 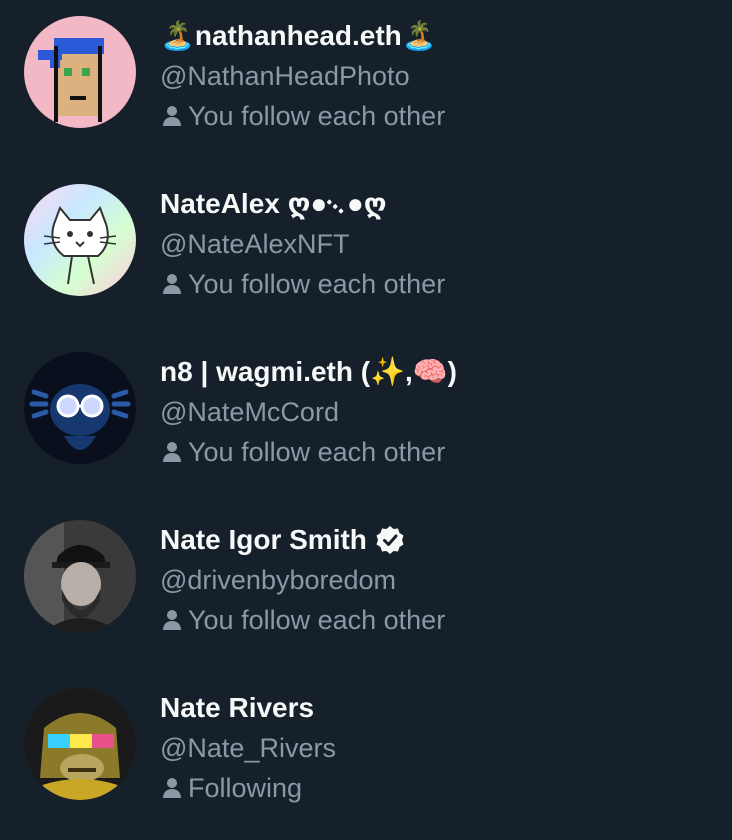 I want to click on display-name: n8 | wagmi.eth (✨, 🧠), so click(x=436, y=372).